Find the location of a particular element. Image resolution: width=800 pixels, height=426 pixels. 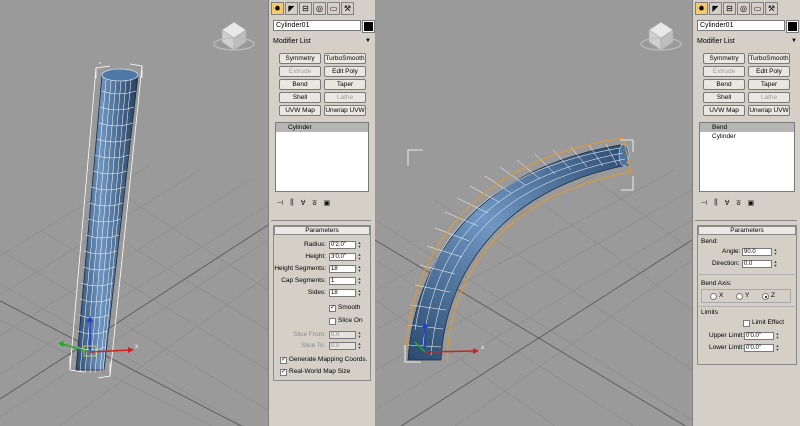

modifier-stack: Bend Cylinder is located at coordinates (747, 157).